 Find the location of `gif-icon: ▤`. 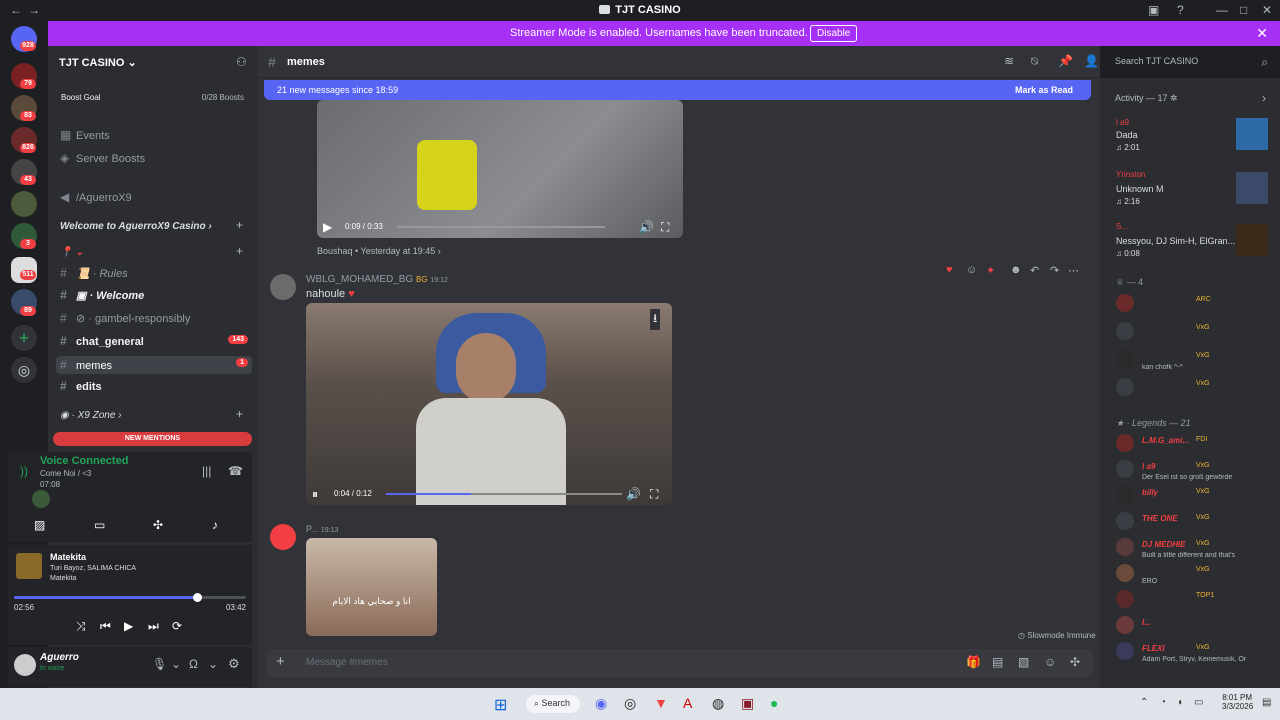

gif-icon: ▤ is located at coordinates (997, 662).